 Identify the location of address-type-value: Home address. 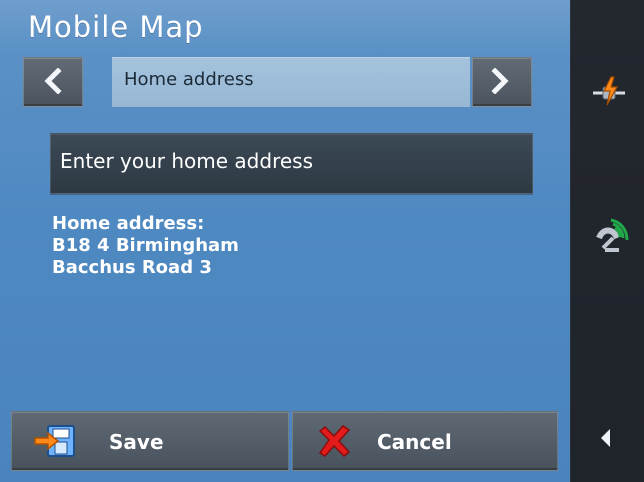
(189, 79).